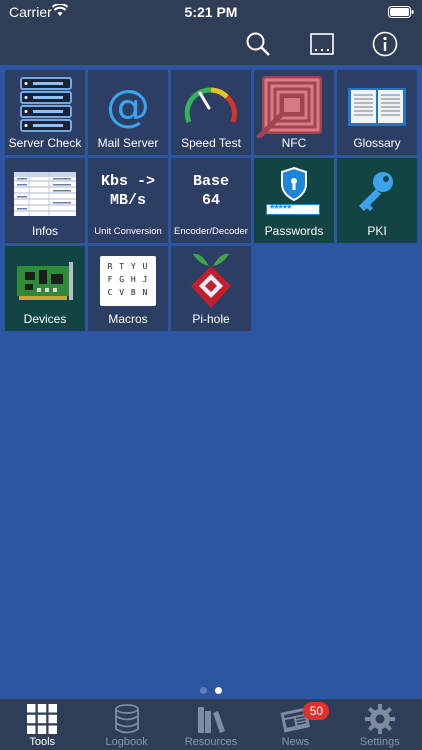 The image size is (422, 750). I want to click on tile-unit-conversion: Kbs -> MB/s Unit Conversion, so click(128, 200).